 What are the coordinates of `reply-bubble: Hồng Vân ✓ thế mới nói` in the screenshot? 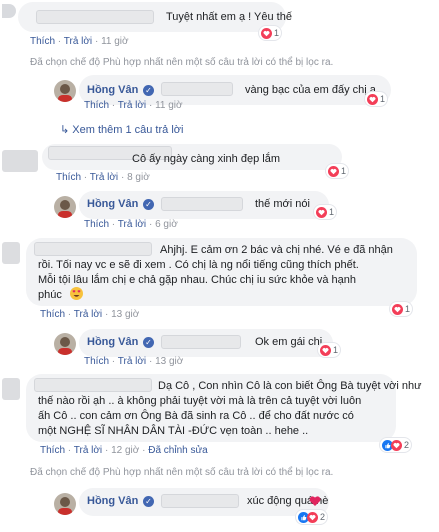 It's located at (204, 205).